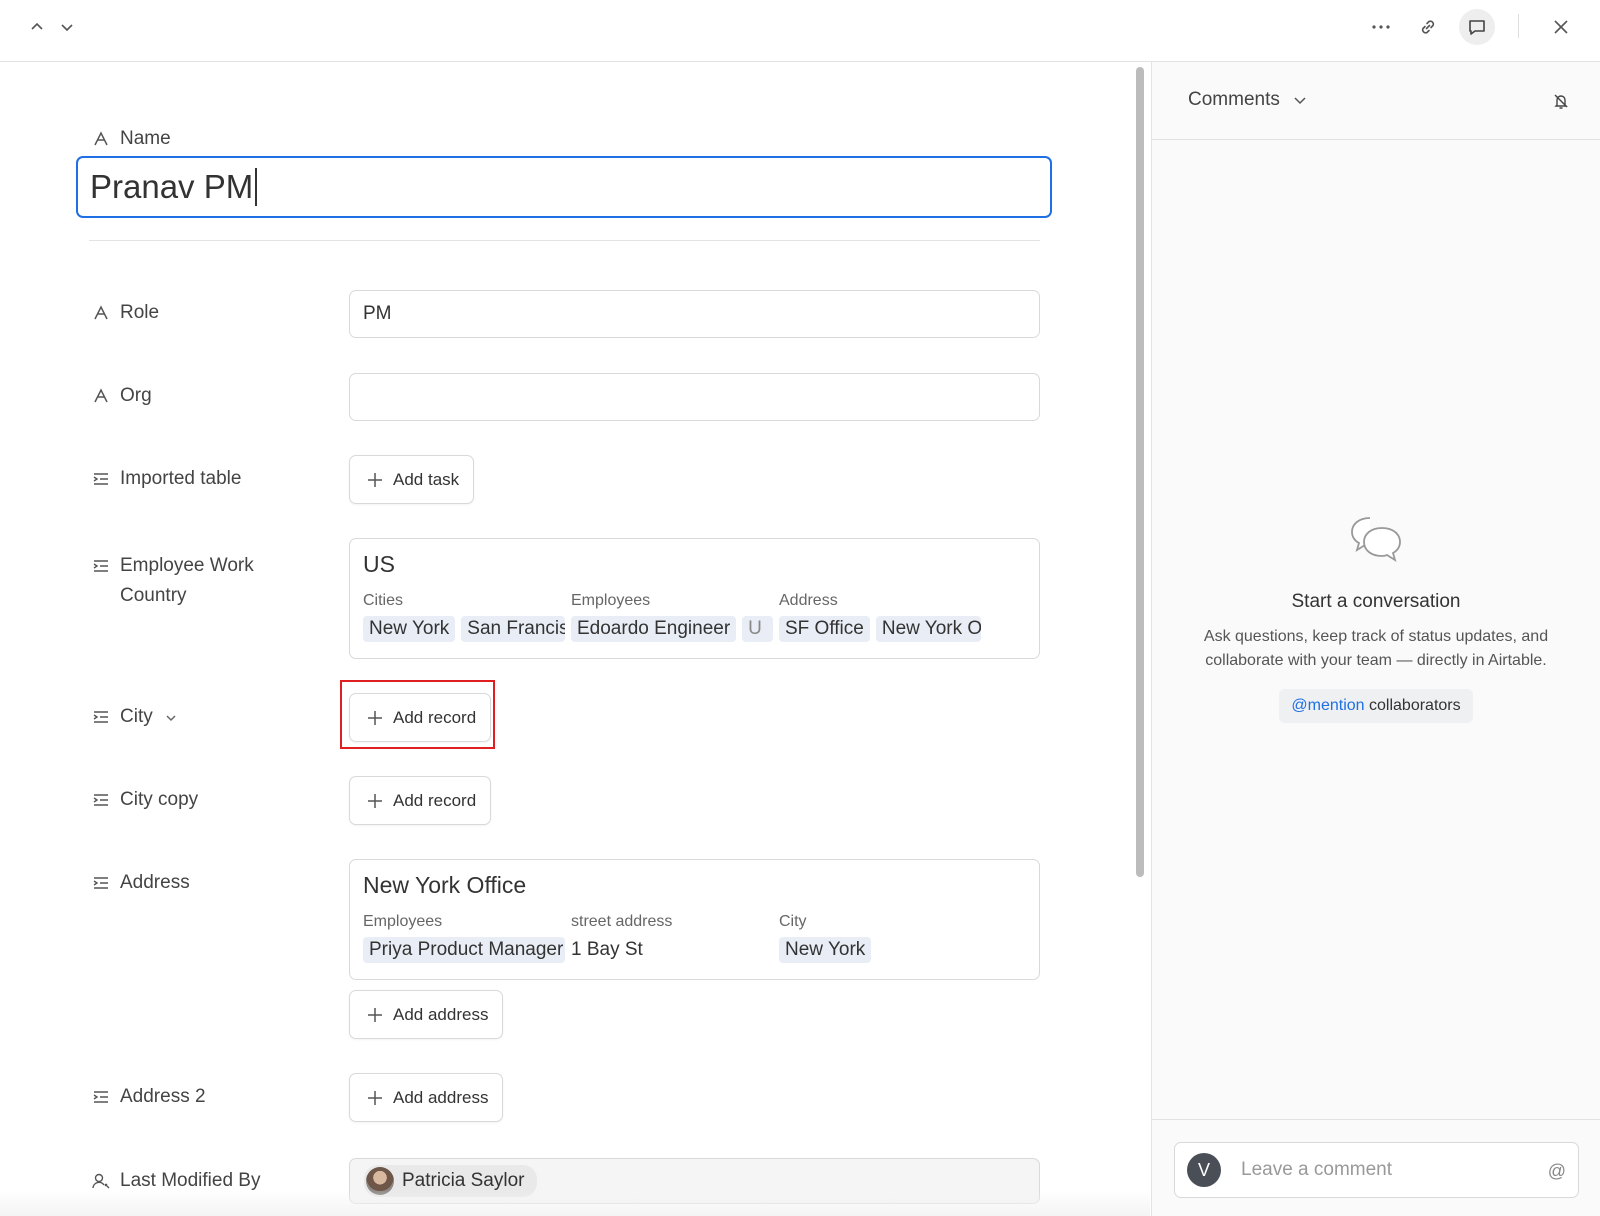 This screenshot has height=1216, width=1600. What do you see at coordinates (256, 187) in the screenshot?
I see `text-caret` at bounding box center [256, 187].